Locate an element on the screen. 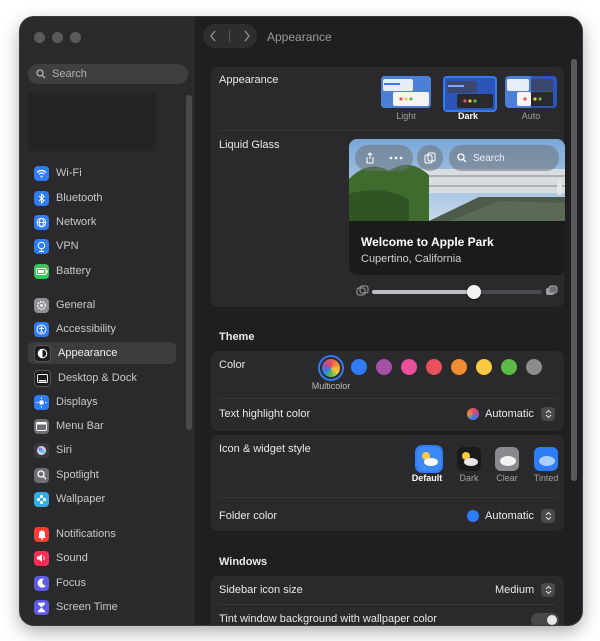 This screenshot has height=641, width=600. color-swatch-multicolor is located at coordinates (331, 368).